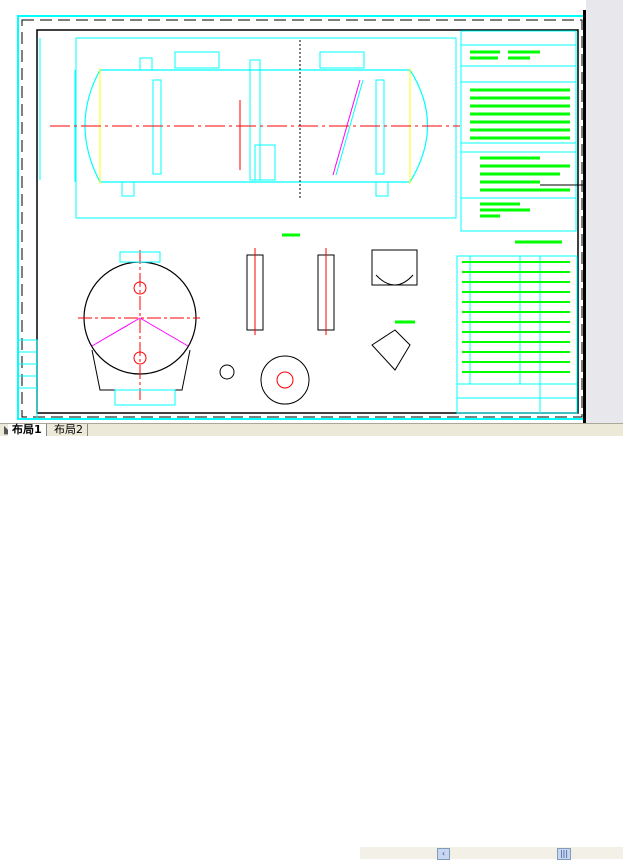 This screenshot has height=860, width=623. I want to click on chevron-left-icon: ‹, so click(443, 854).